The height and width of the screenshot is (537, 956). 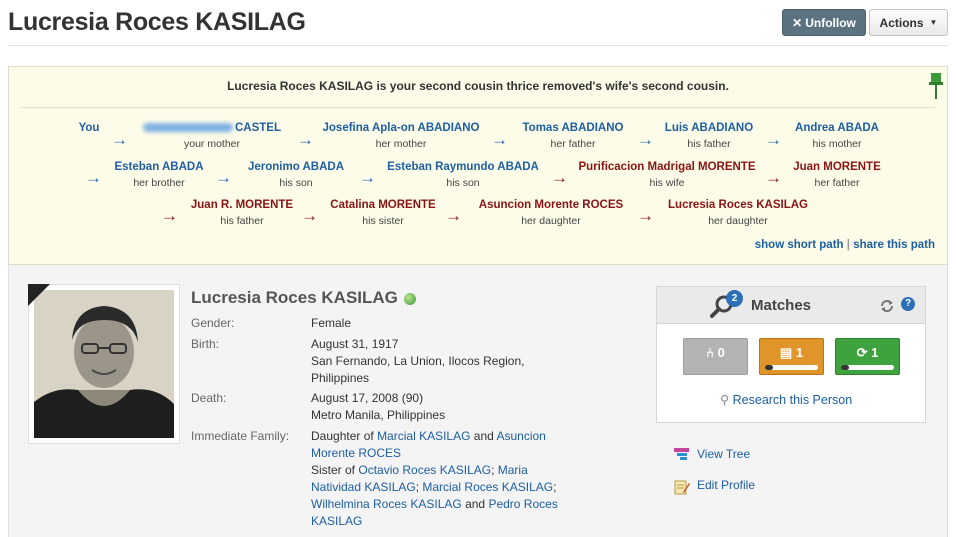 I want to click on sibling-link: Octavio Roces KASILAG, so click(x=424, y=470).